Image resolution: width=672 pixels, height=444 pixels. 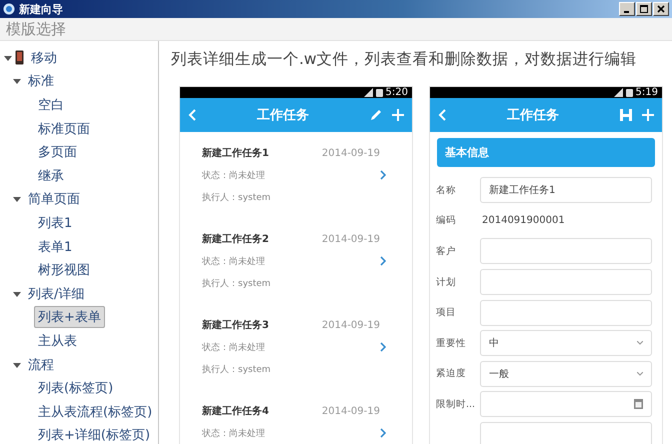 I want to click on save-icon, so click(x=626, y=115).